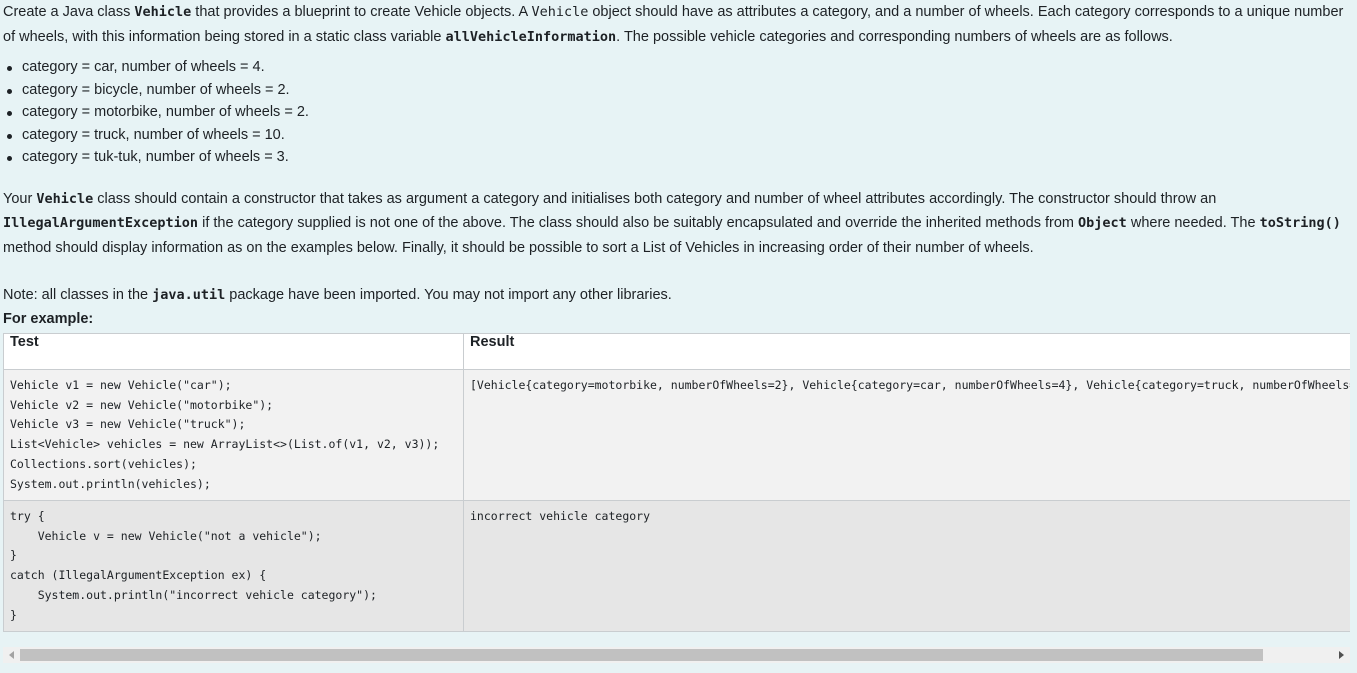 Image resolution: width=1357 pixels, height=673 pixels. What do you see at coordinates (163, 12) in the screenshot?
I see `code-vehicle: Vehicle` at bounding box center [163, 12].